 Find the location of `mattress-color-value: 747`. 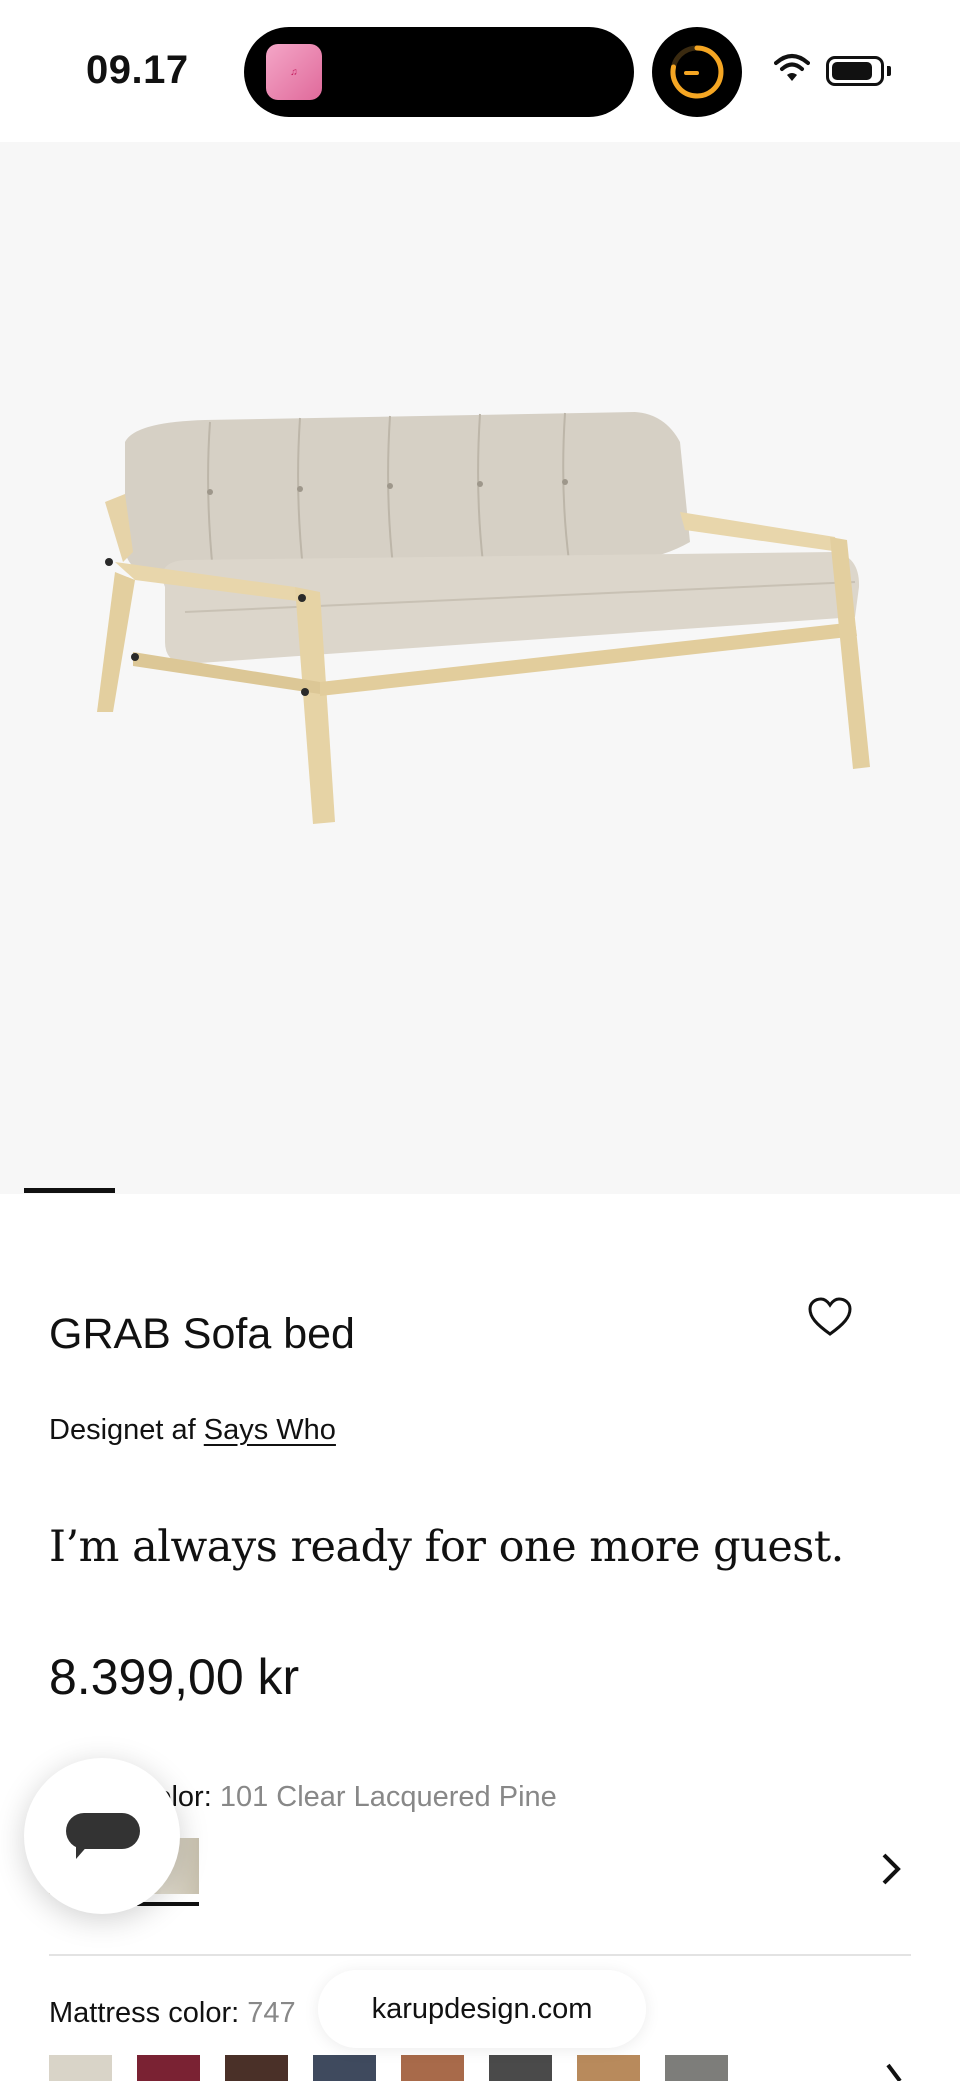

mattress-color-value: 747 is located at coordinates (271, 2013).